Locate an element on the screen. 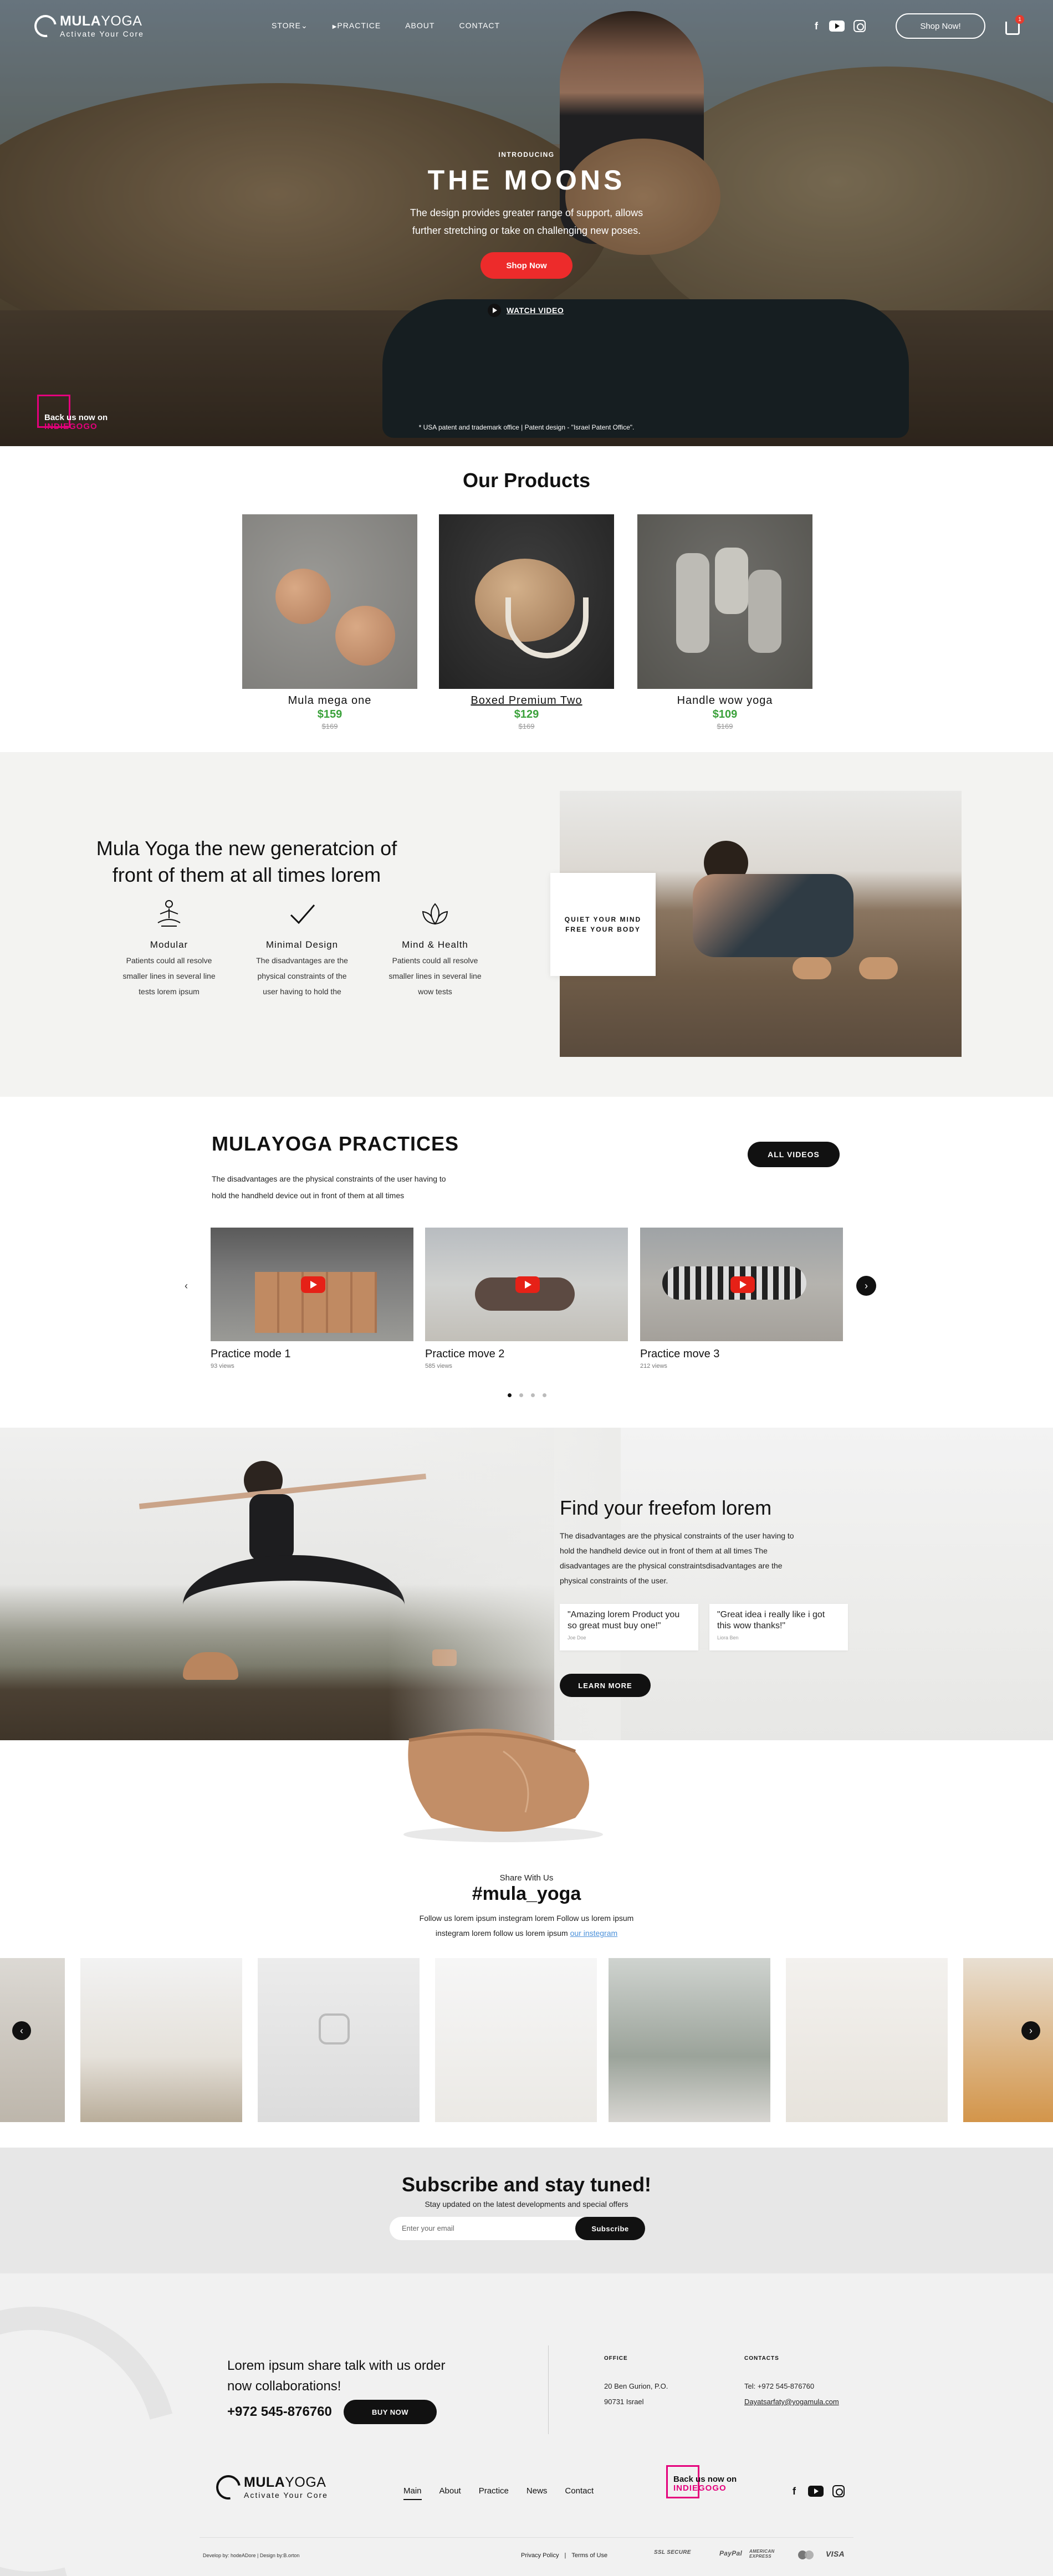  video-card: Practice move 2 585 views is located at coordinates (526, 1298).